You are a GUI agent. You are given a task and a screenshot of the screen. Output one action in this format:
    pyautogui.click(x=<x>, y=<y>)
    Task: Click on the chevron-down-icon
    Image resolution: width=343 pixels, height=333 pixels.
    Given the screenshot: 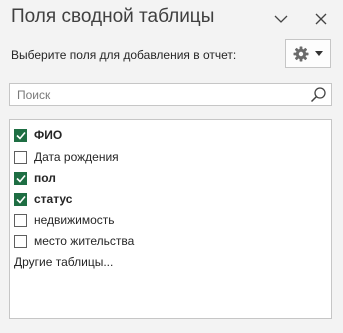 What is the action you would take?
    pyautogui.click(x=281, y=19)
    